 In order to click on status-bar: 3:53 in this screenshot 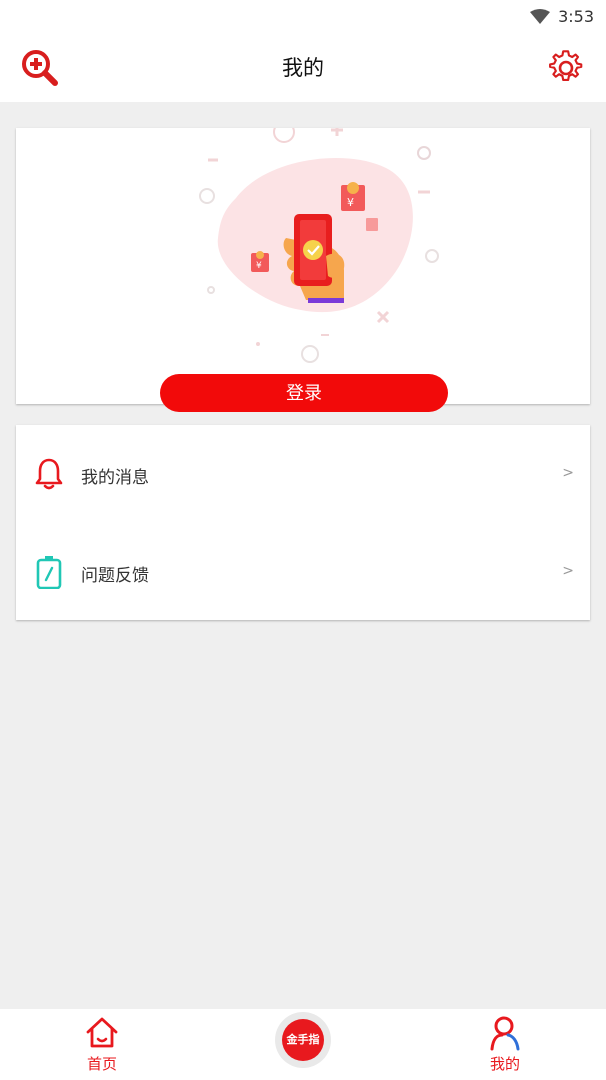, I will do `click(303, 17)`.